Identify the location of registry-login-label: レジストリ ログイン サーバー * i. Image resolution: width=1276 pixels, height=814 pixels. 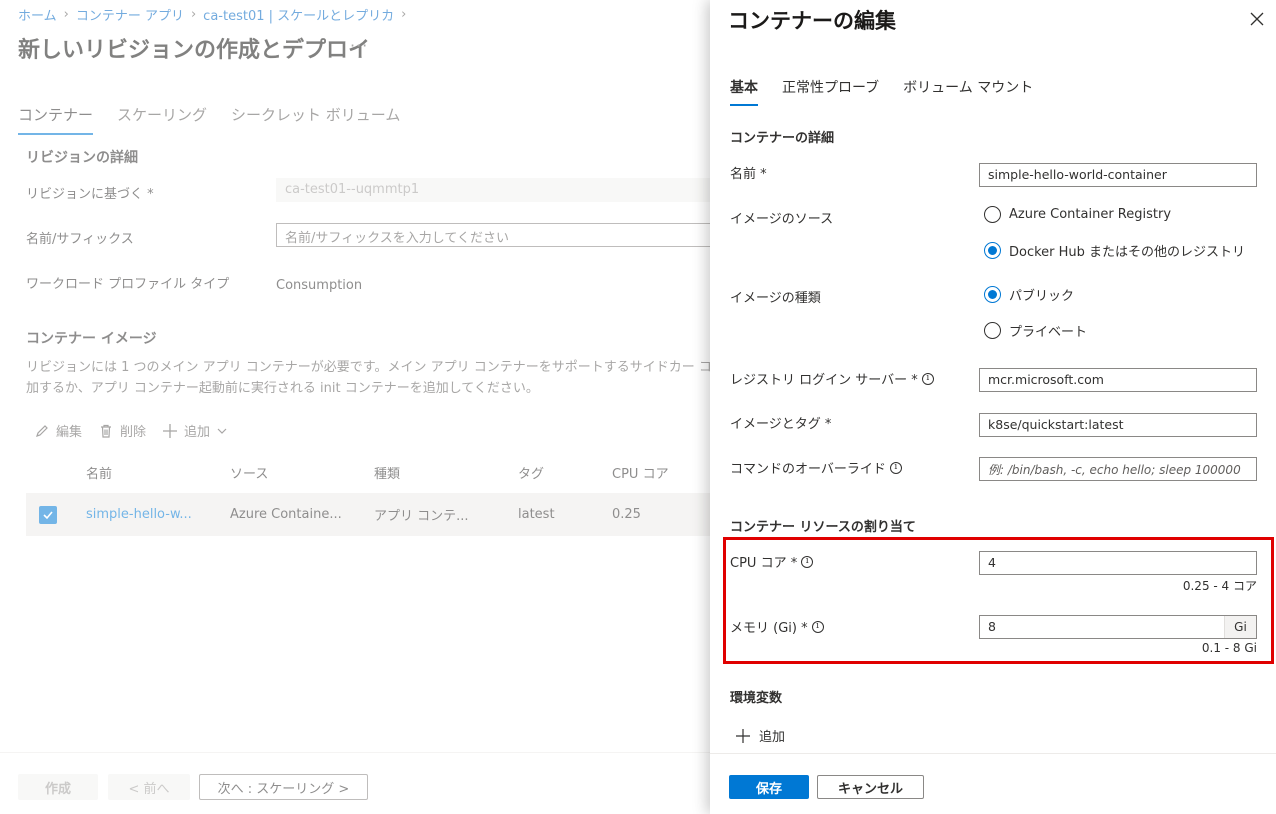
(832, 378).